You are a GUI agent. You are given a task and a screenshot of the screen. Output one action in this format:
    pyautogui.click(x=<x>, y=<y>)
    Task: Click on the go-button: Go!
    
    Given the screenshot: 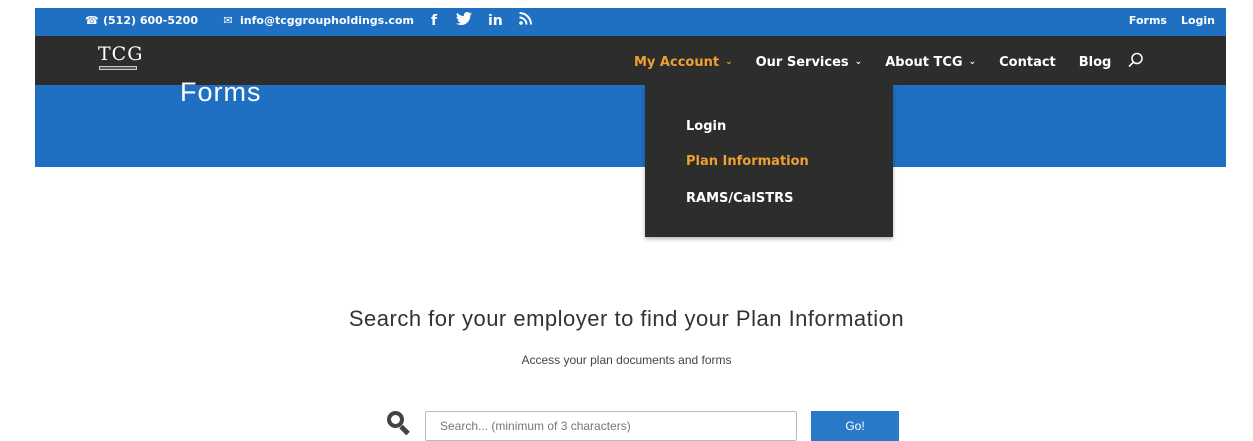 What is the action you would take?
    pyautogui.click(x=855, y=426)
    